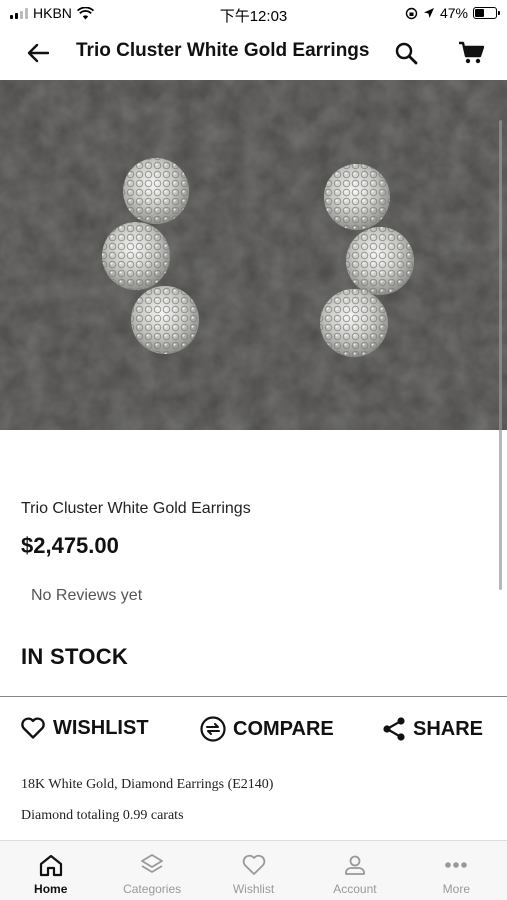 Image resolution: width=507 pixels, height=900 pixels. I want to click on tab-label: Account, so click(355, 889).